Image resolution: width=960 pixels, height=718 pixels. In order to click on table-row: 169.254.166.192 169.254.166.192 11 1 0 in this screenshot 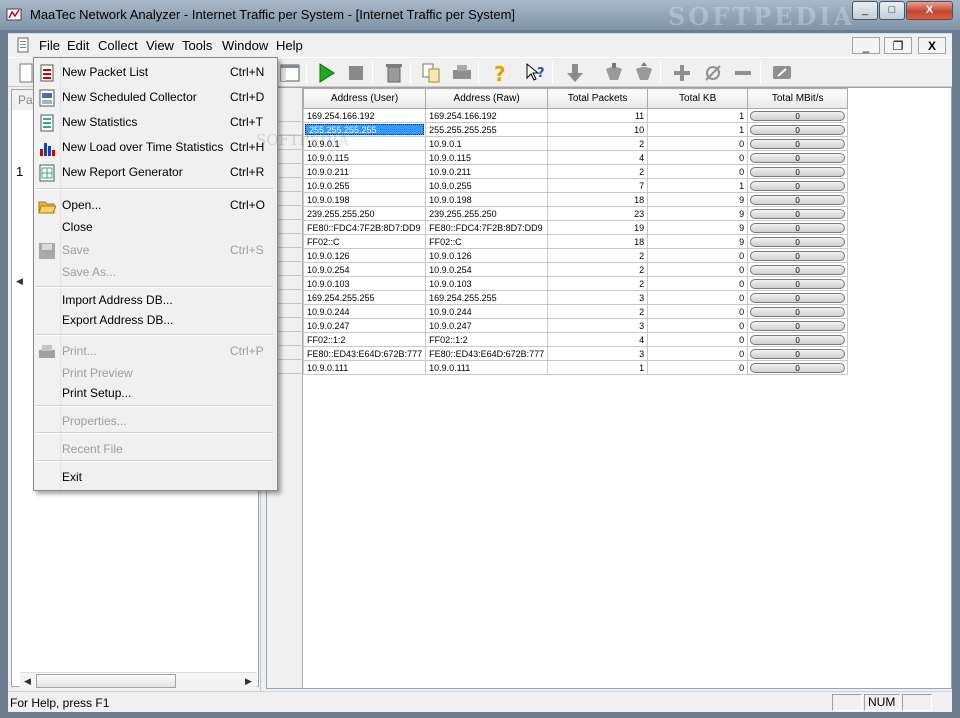, I will do `click(575, 115)`.